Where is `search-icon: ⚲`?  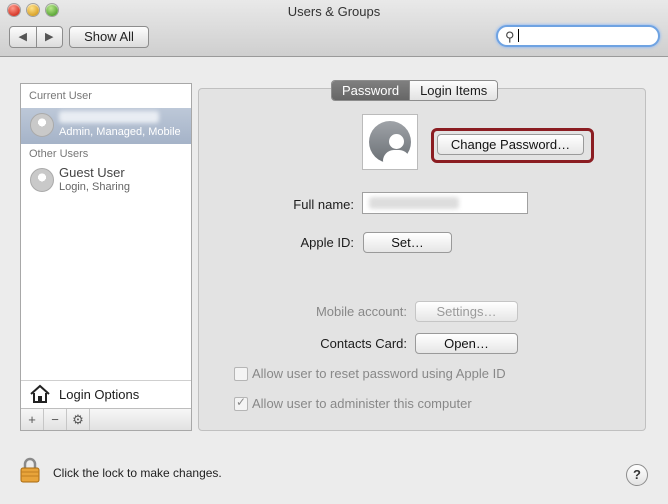
search-icon: ⚲ is located at coordinates (510, 36).